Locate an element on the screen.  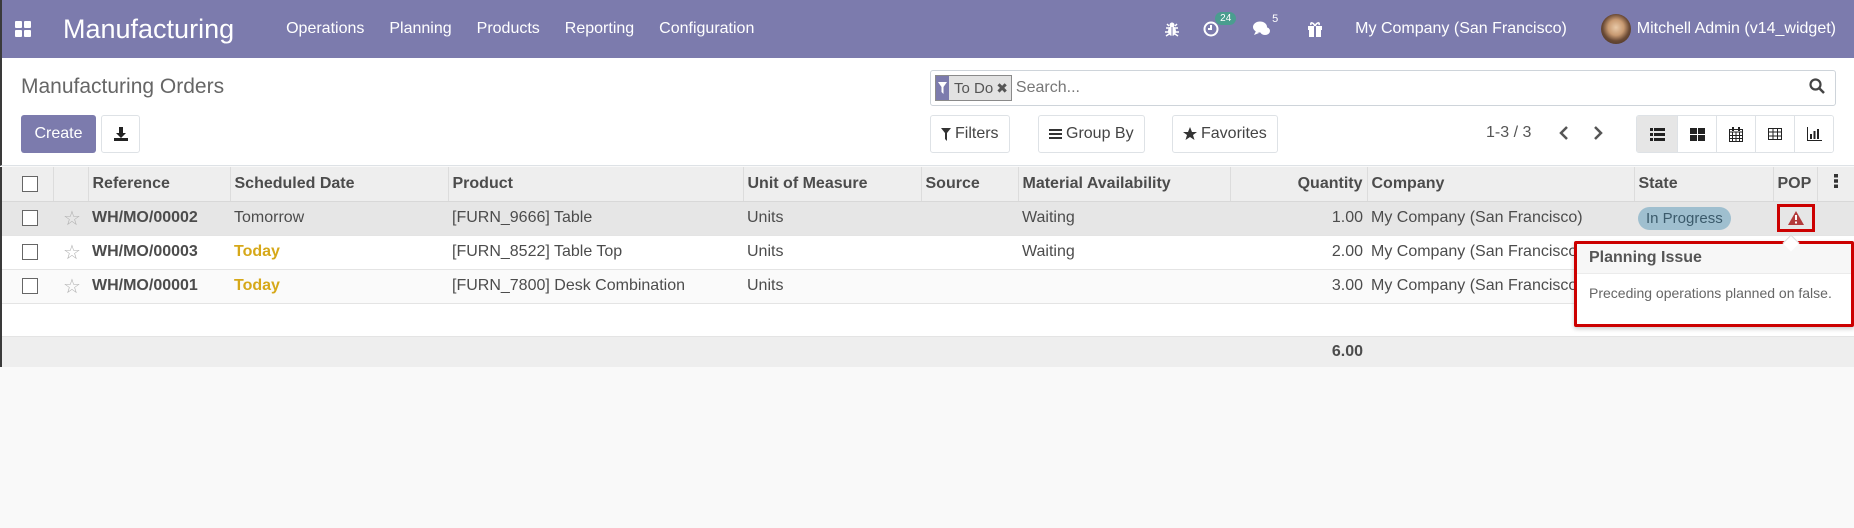
list-icon is located at coordinates (1657, 134).